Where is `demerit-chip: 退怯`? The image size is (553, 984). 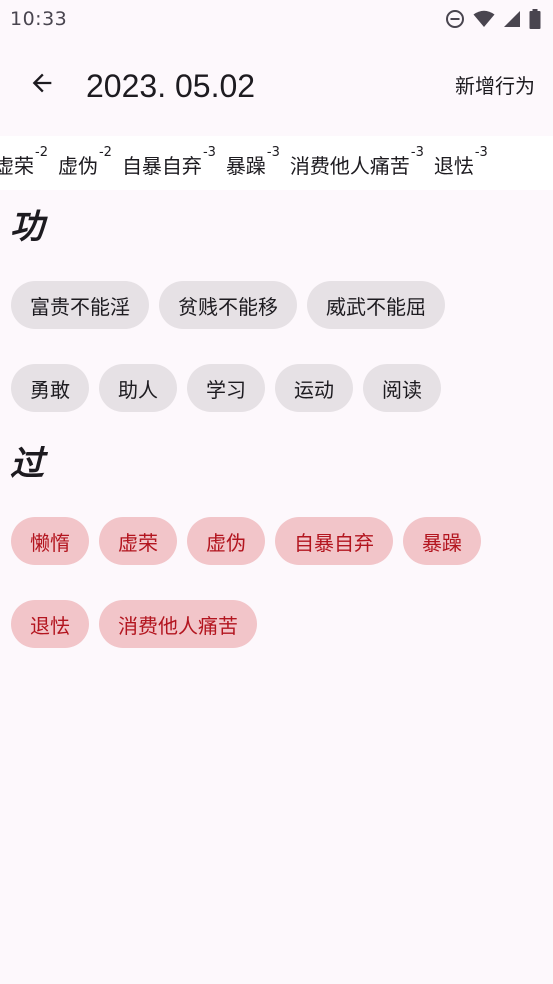
demerit-chip: 退怯 is located at coordinates (50, 624).